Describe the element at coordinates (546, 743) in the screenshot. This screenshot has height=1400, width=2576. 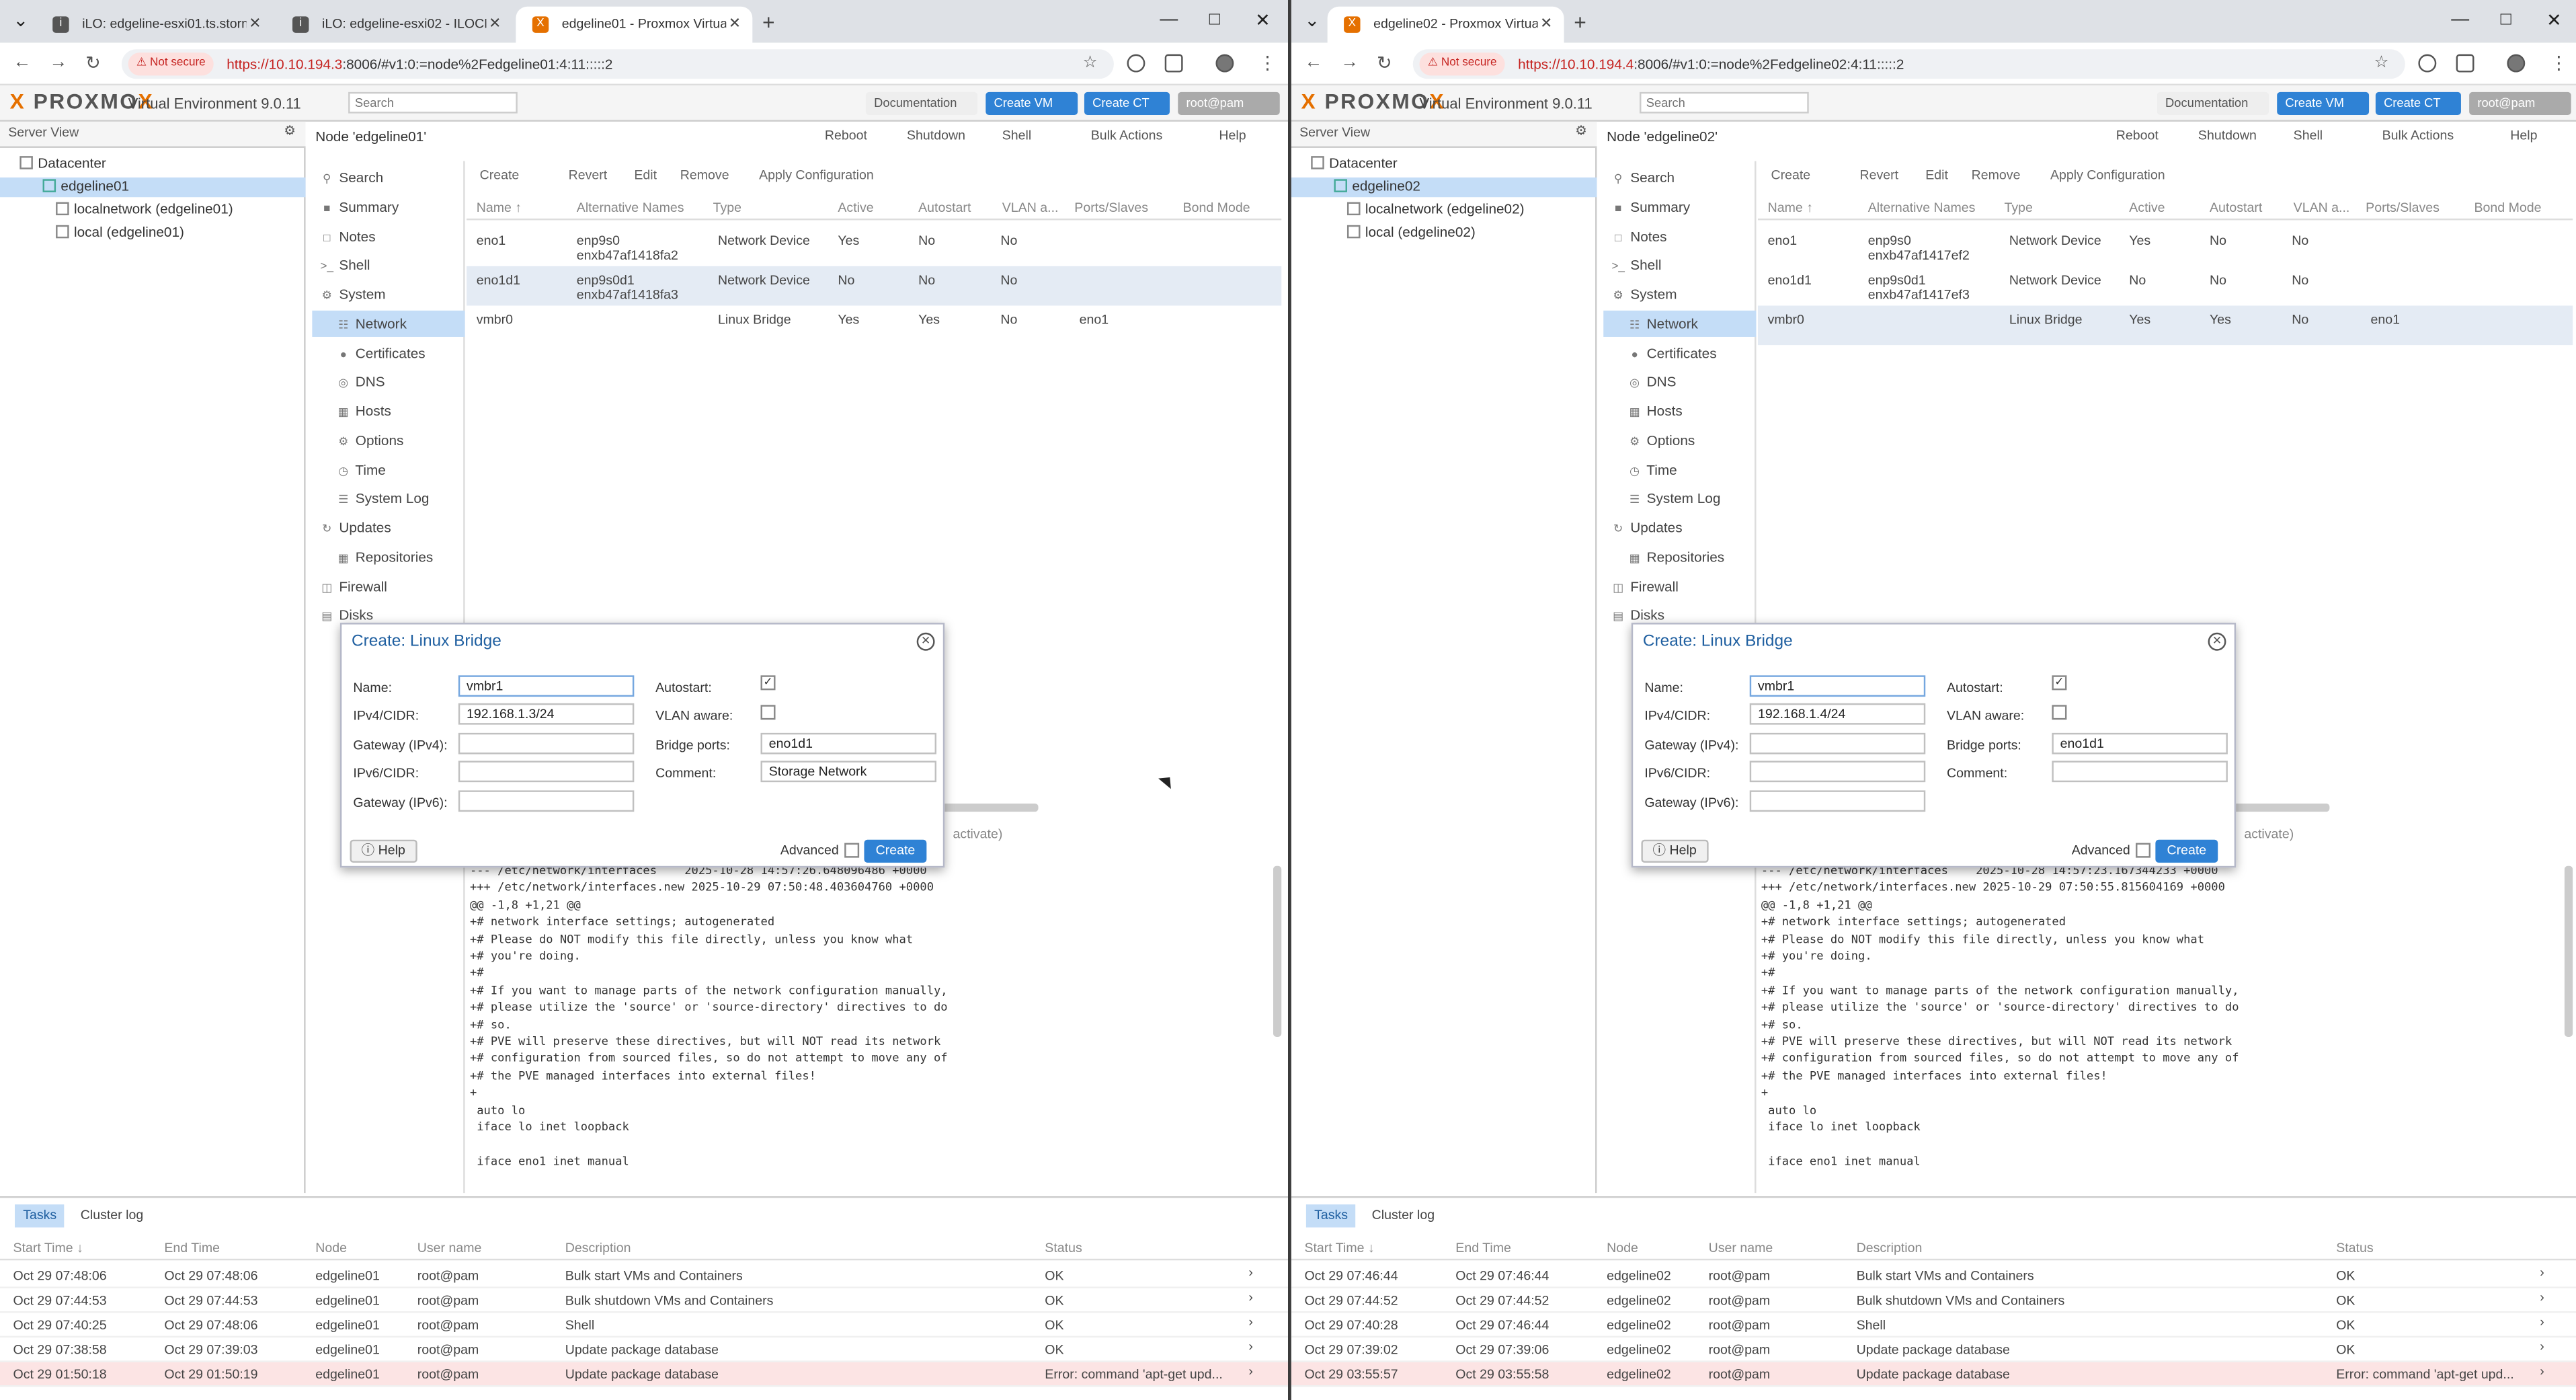
I see `gw4-field` at that location.